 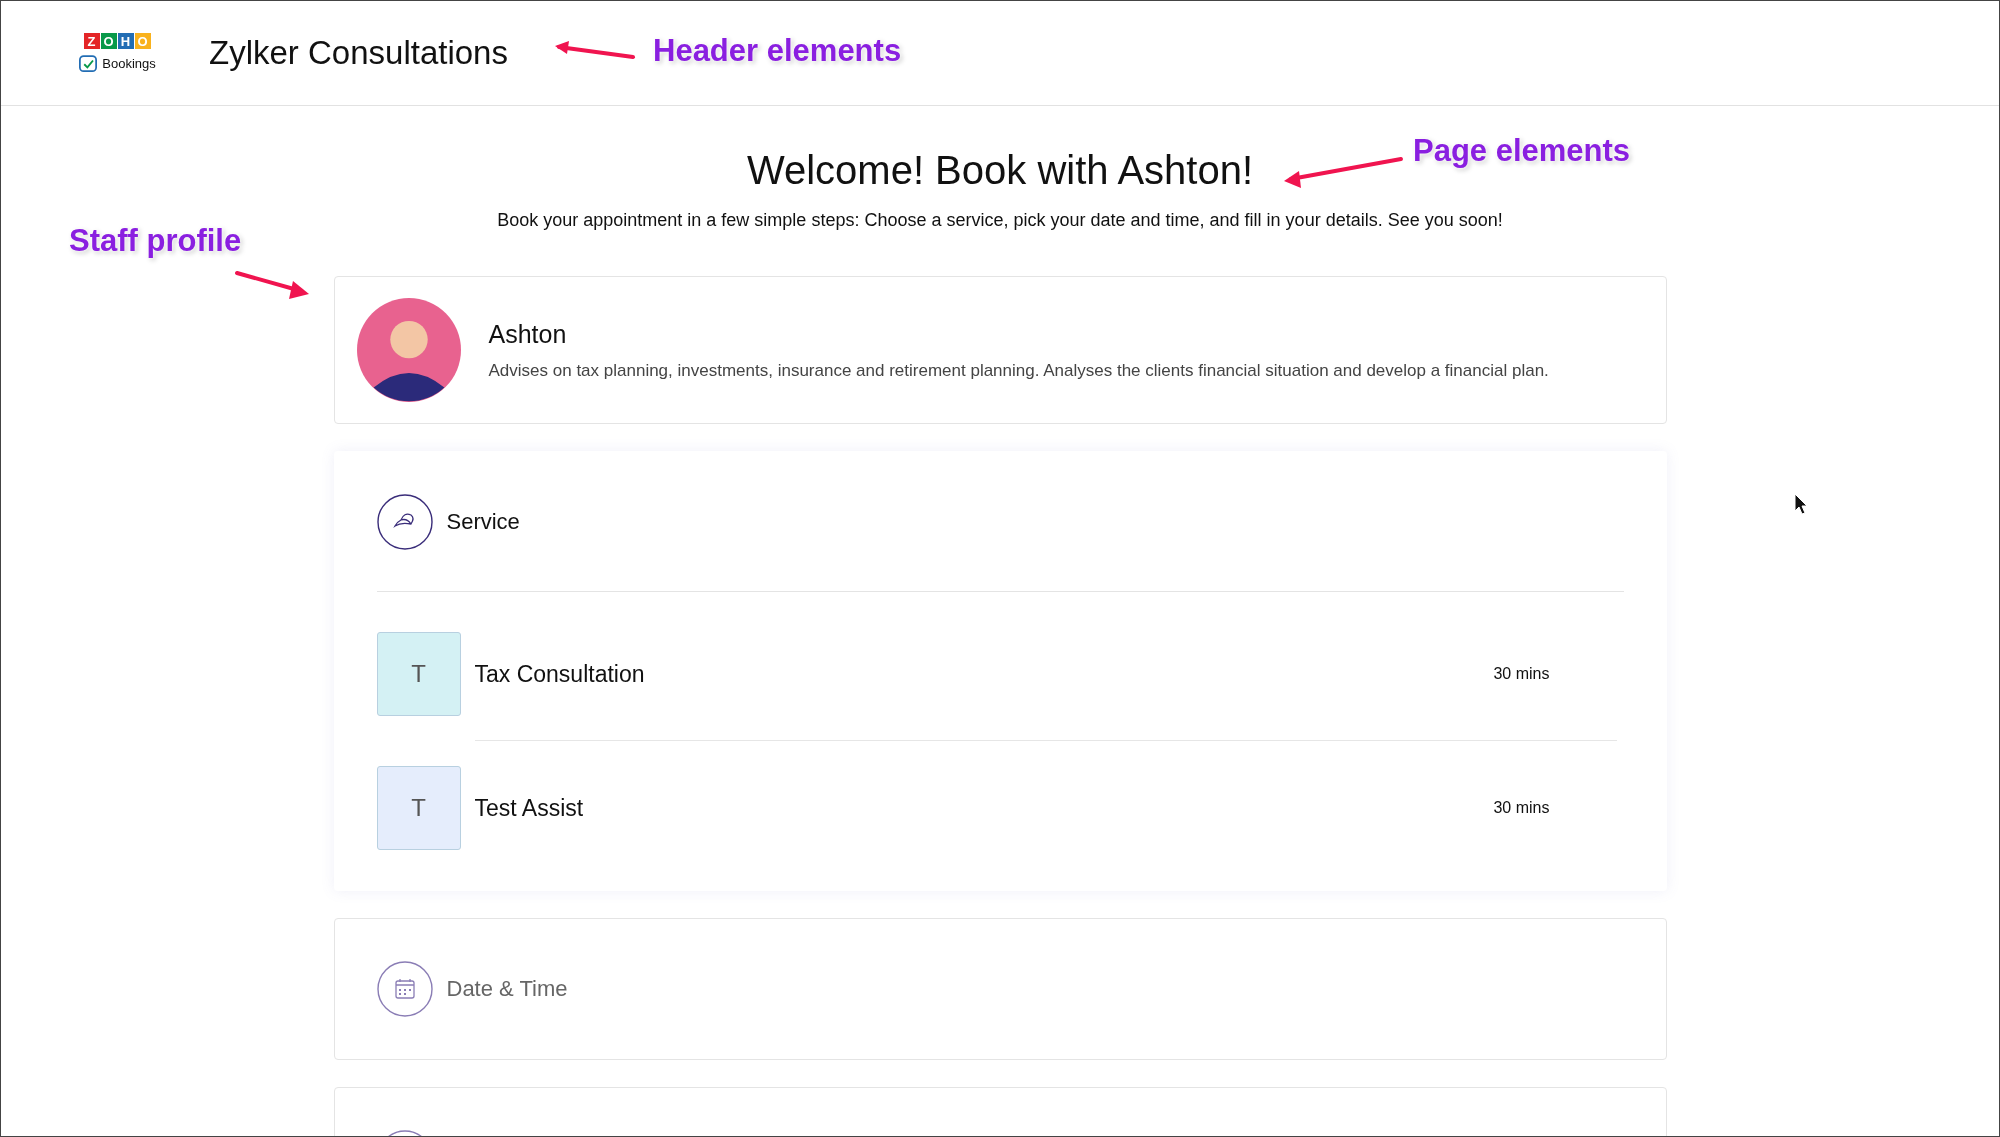 What do you see at coordinates (88, 63) in the screenshot?
I see `calendar-check-icon` at bounding box center [88, 63].